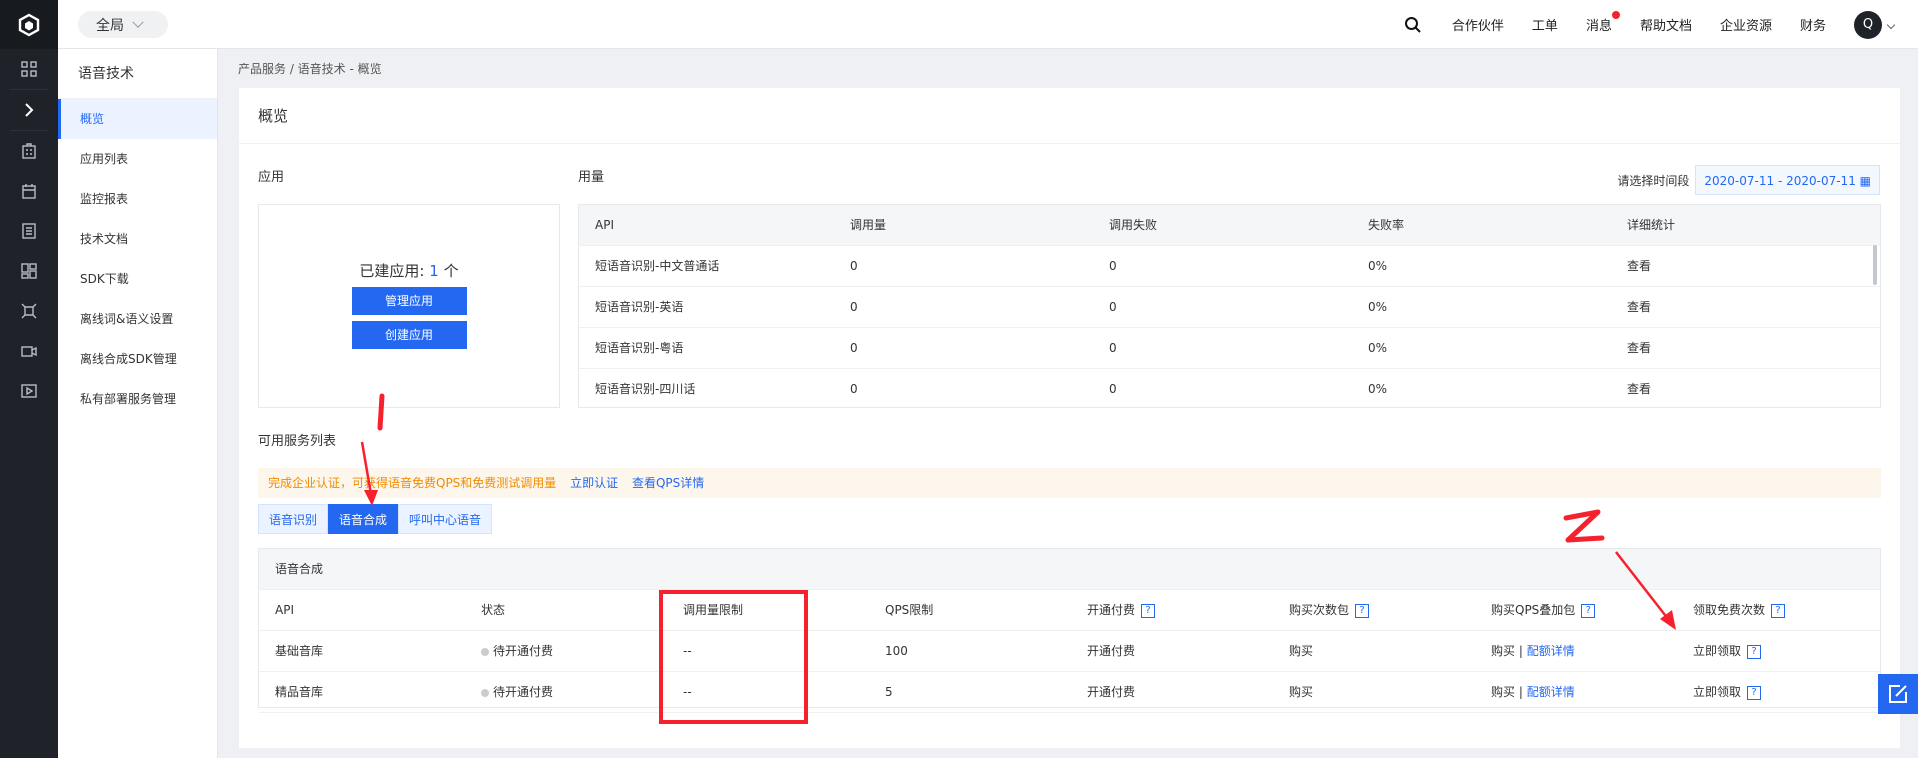  Describe the element at coordinates (137, 319) in the screenshot. I see `sidebar-item-offline-words: 离线词&语义设置` at that location.